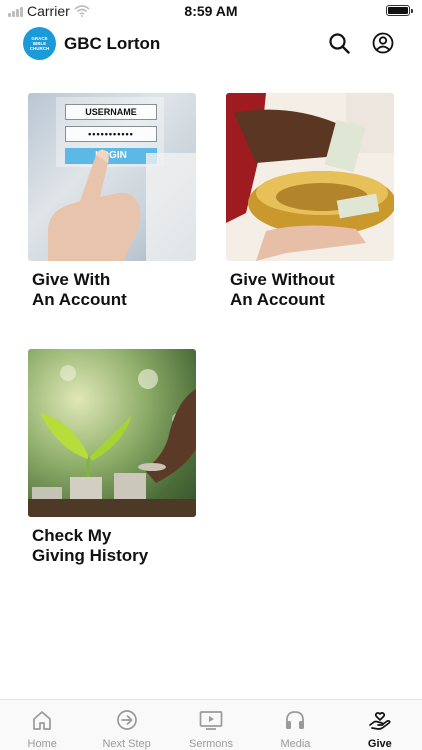 The image size is (422, 750). I want to click on tab-media: Media, so click(295, 725).